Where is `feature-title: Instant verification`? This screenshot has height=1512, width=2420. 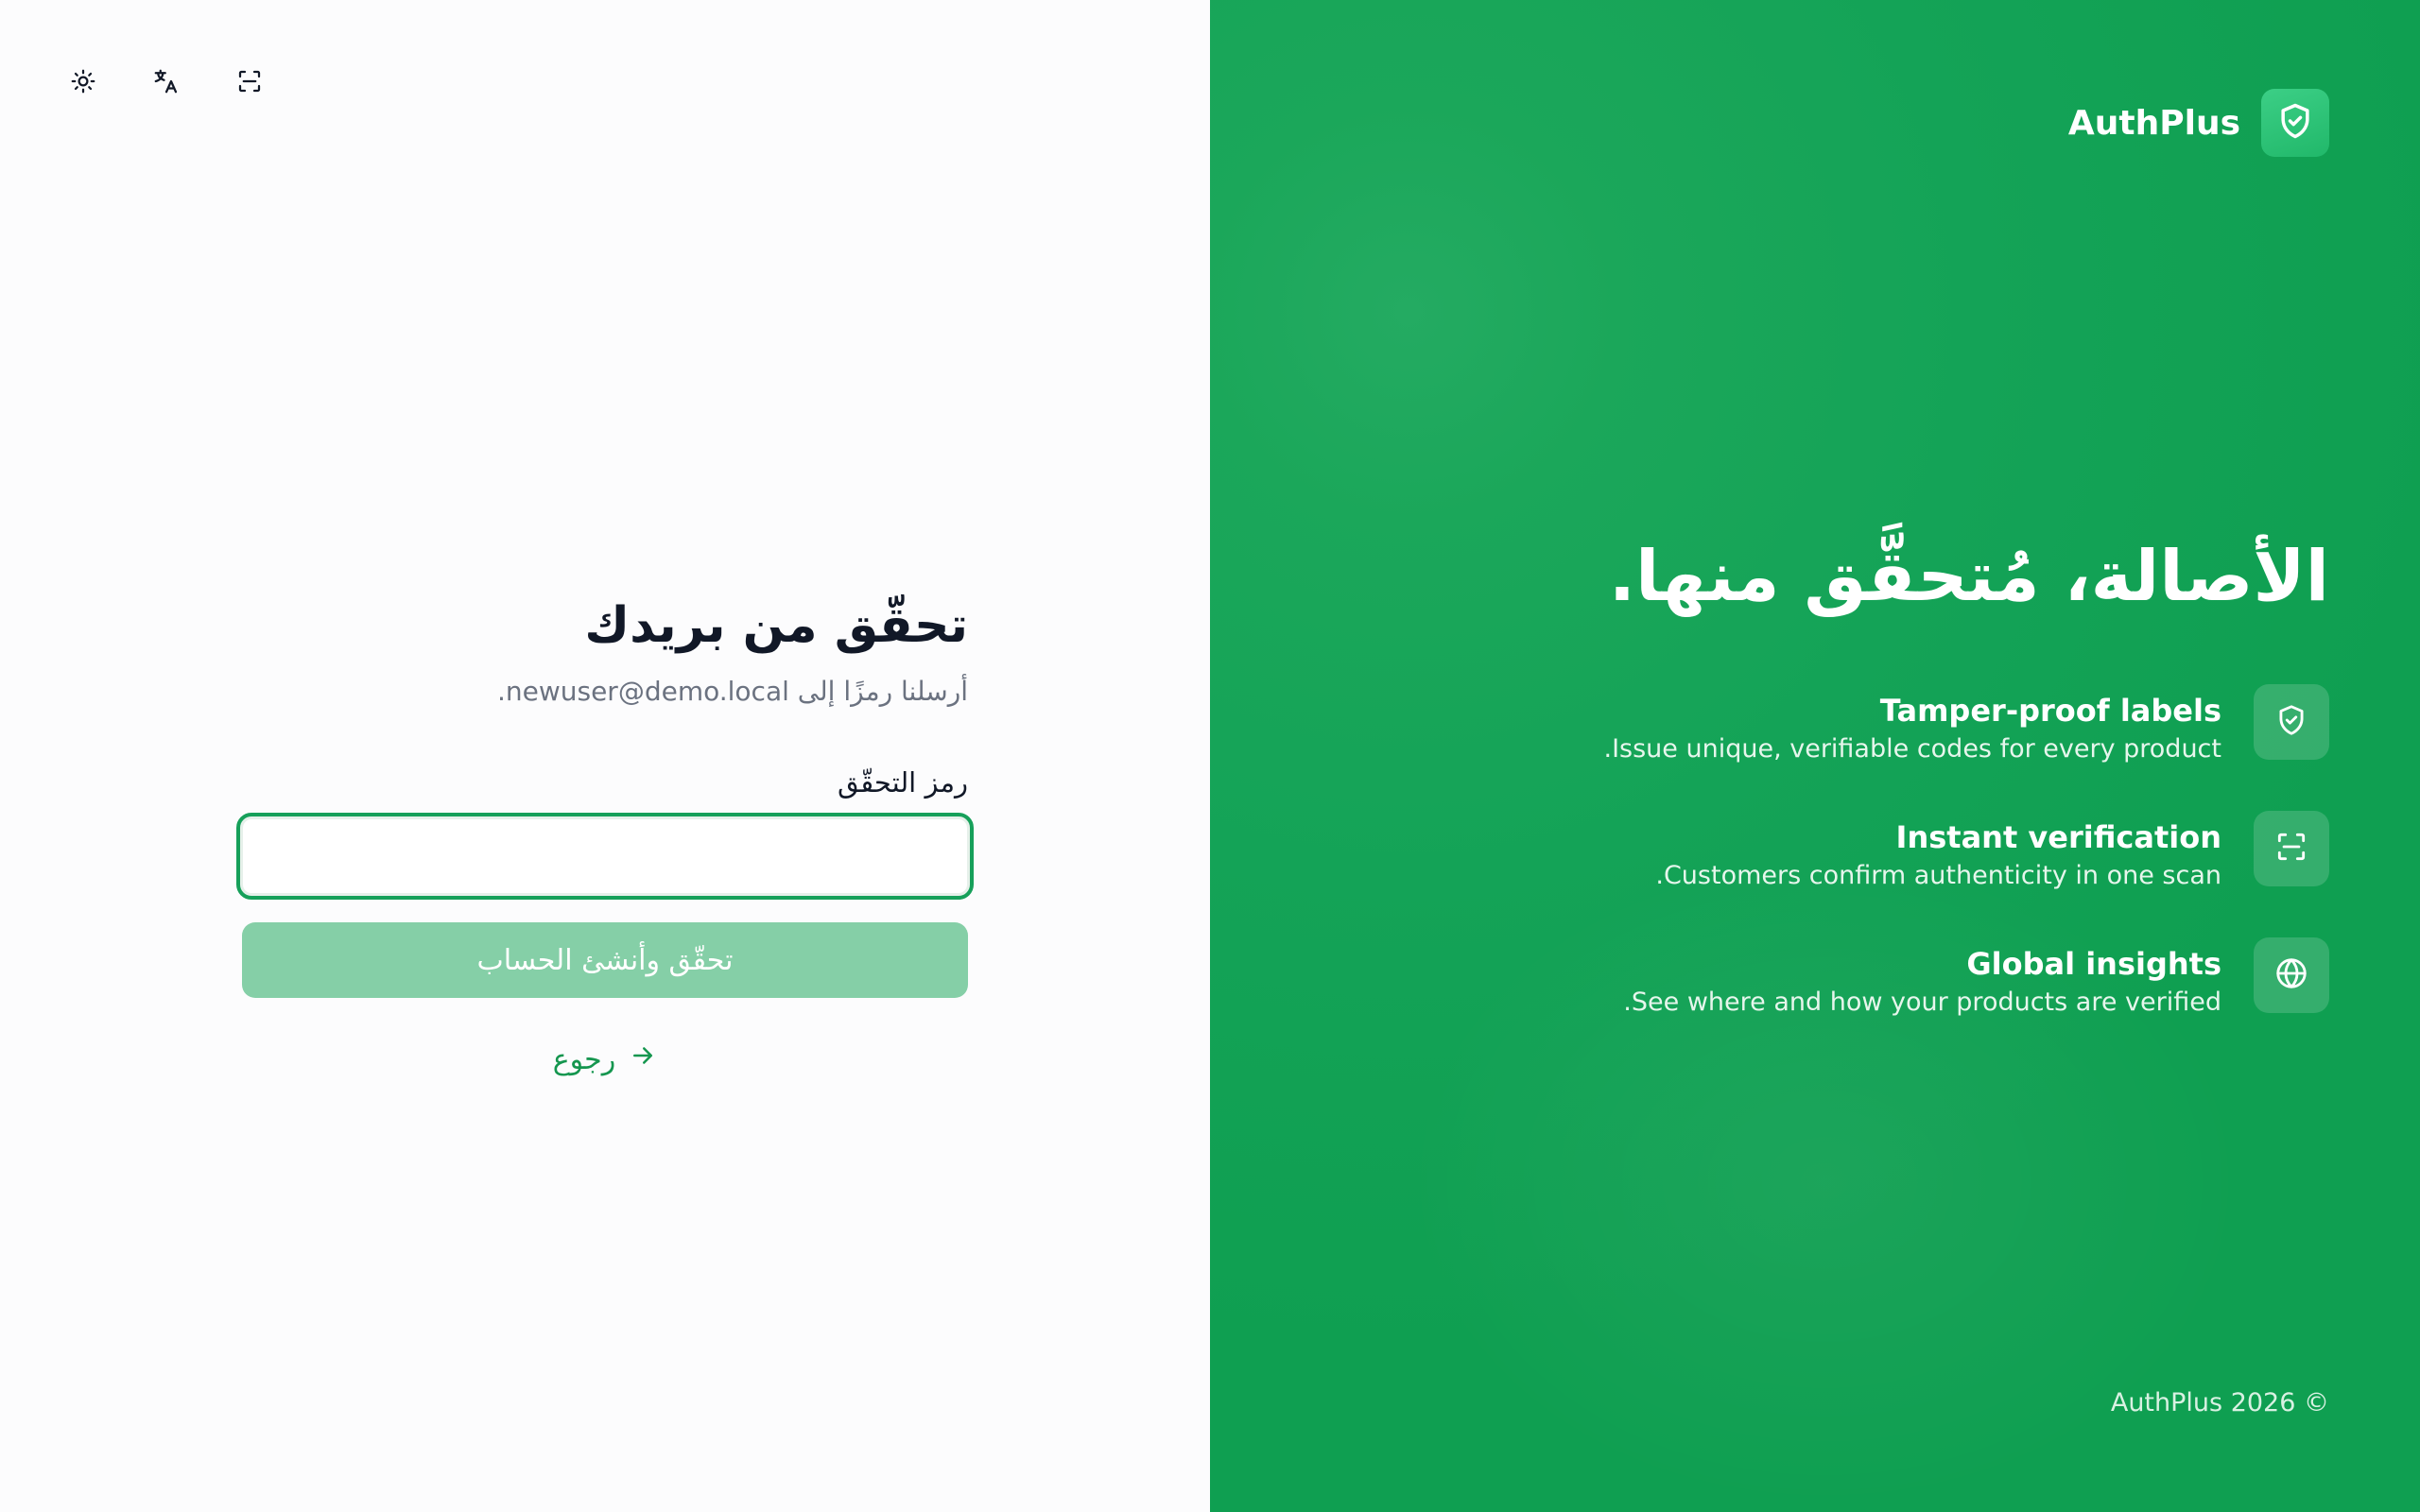
feature-title: Instant verification is located at coordinates (2058, 837).